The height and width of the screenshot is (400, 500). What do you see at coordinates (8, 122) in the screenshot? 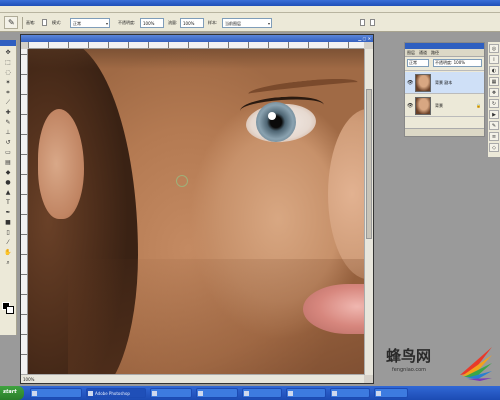
I see `brush-tool-icon: ✎` at bounding box center [8, 122].